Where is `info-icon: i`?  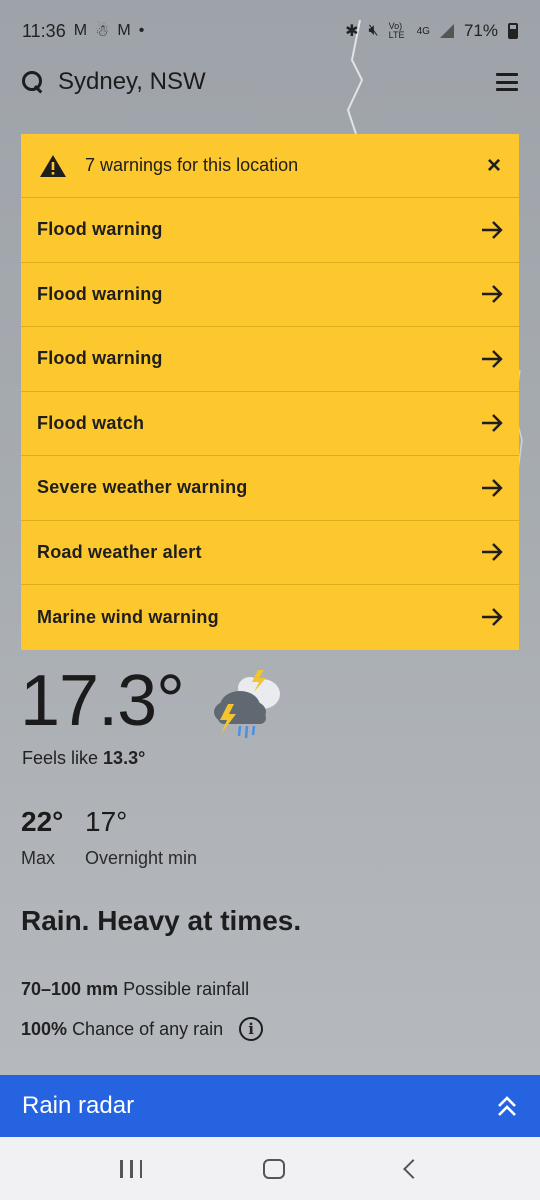 info-icon: i is located at coordinates (251, 1029).